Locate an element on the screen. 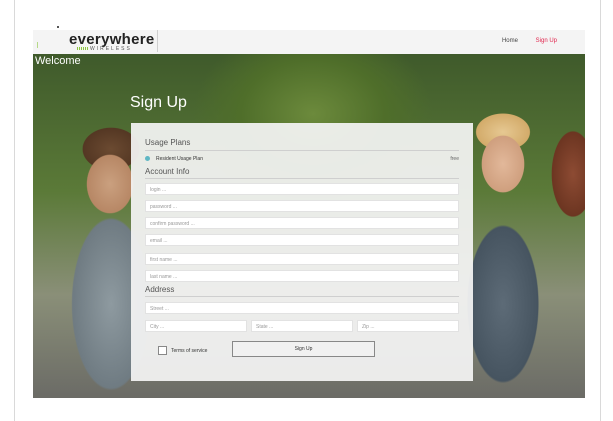 This screenshot has width=613, height=421. header-divider is located at coordinates (157, 41).